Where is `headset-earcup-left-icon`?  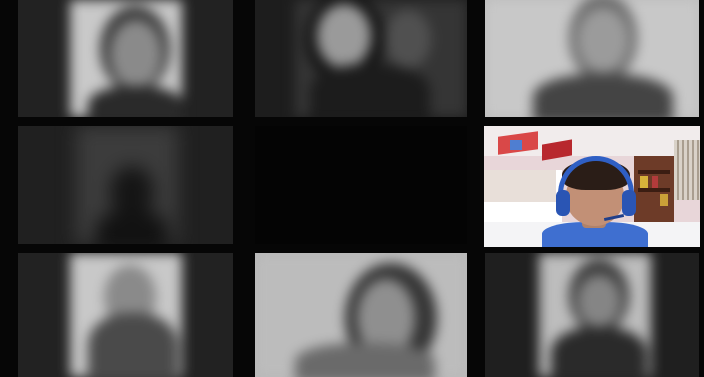 headset-earcup-left-icon is located at coordinates (563, 203).